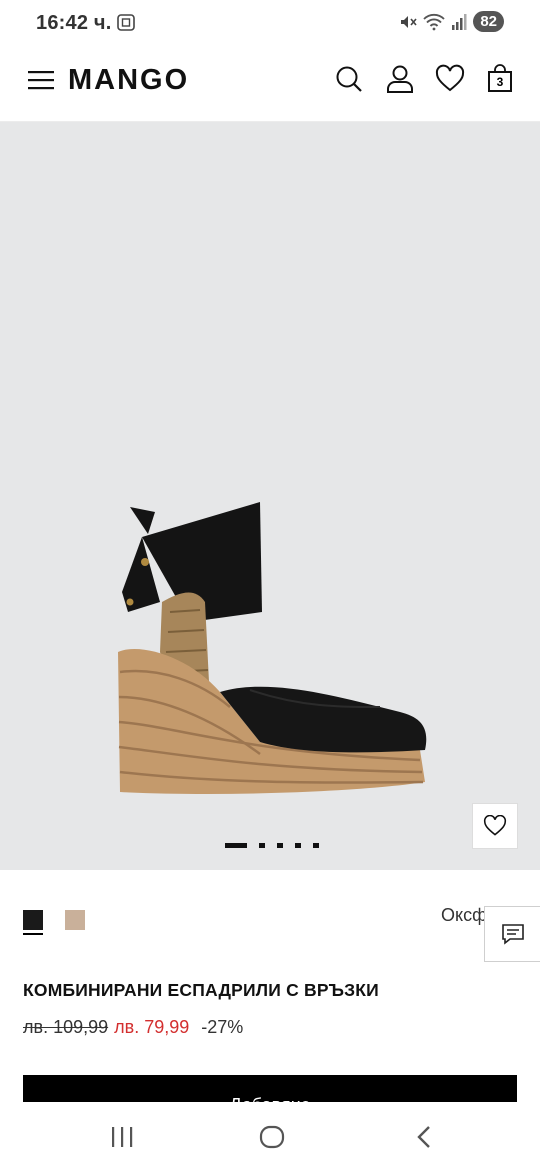 The width and height of the screenshot is (540, 1170). I want to click on color-swatch-black, so click(33, 920).